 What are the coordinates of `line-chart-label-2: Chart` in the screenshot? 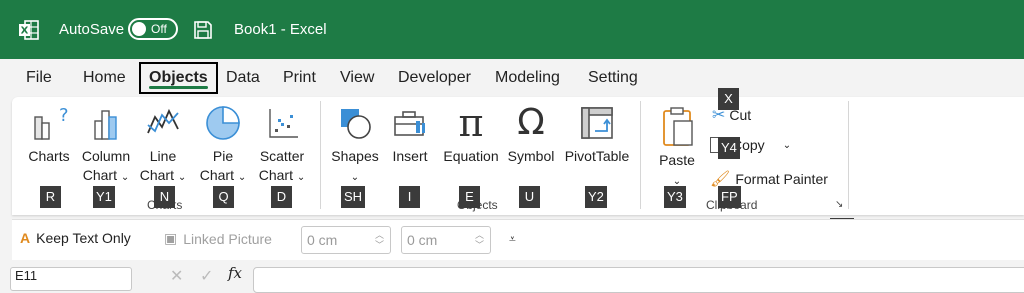 It's located at (156, 175).